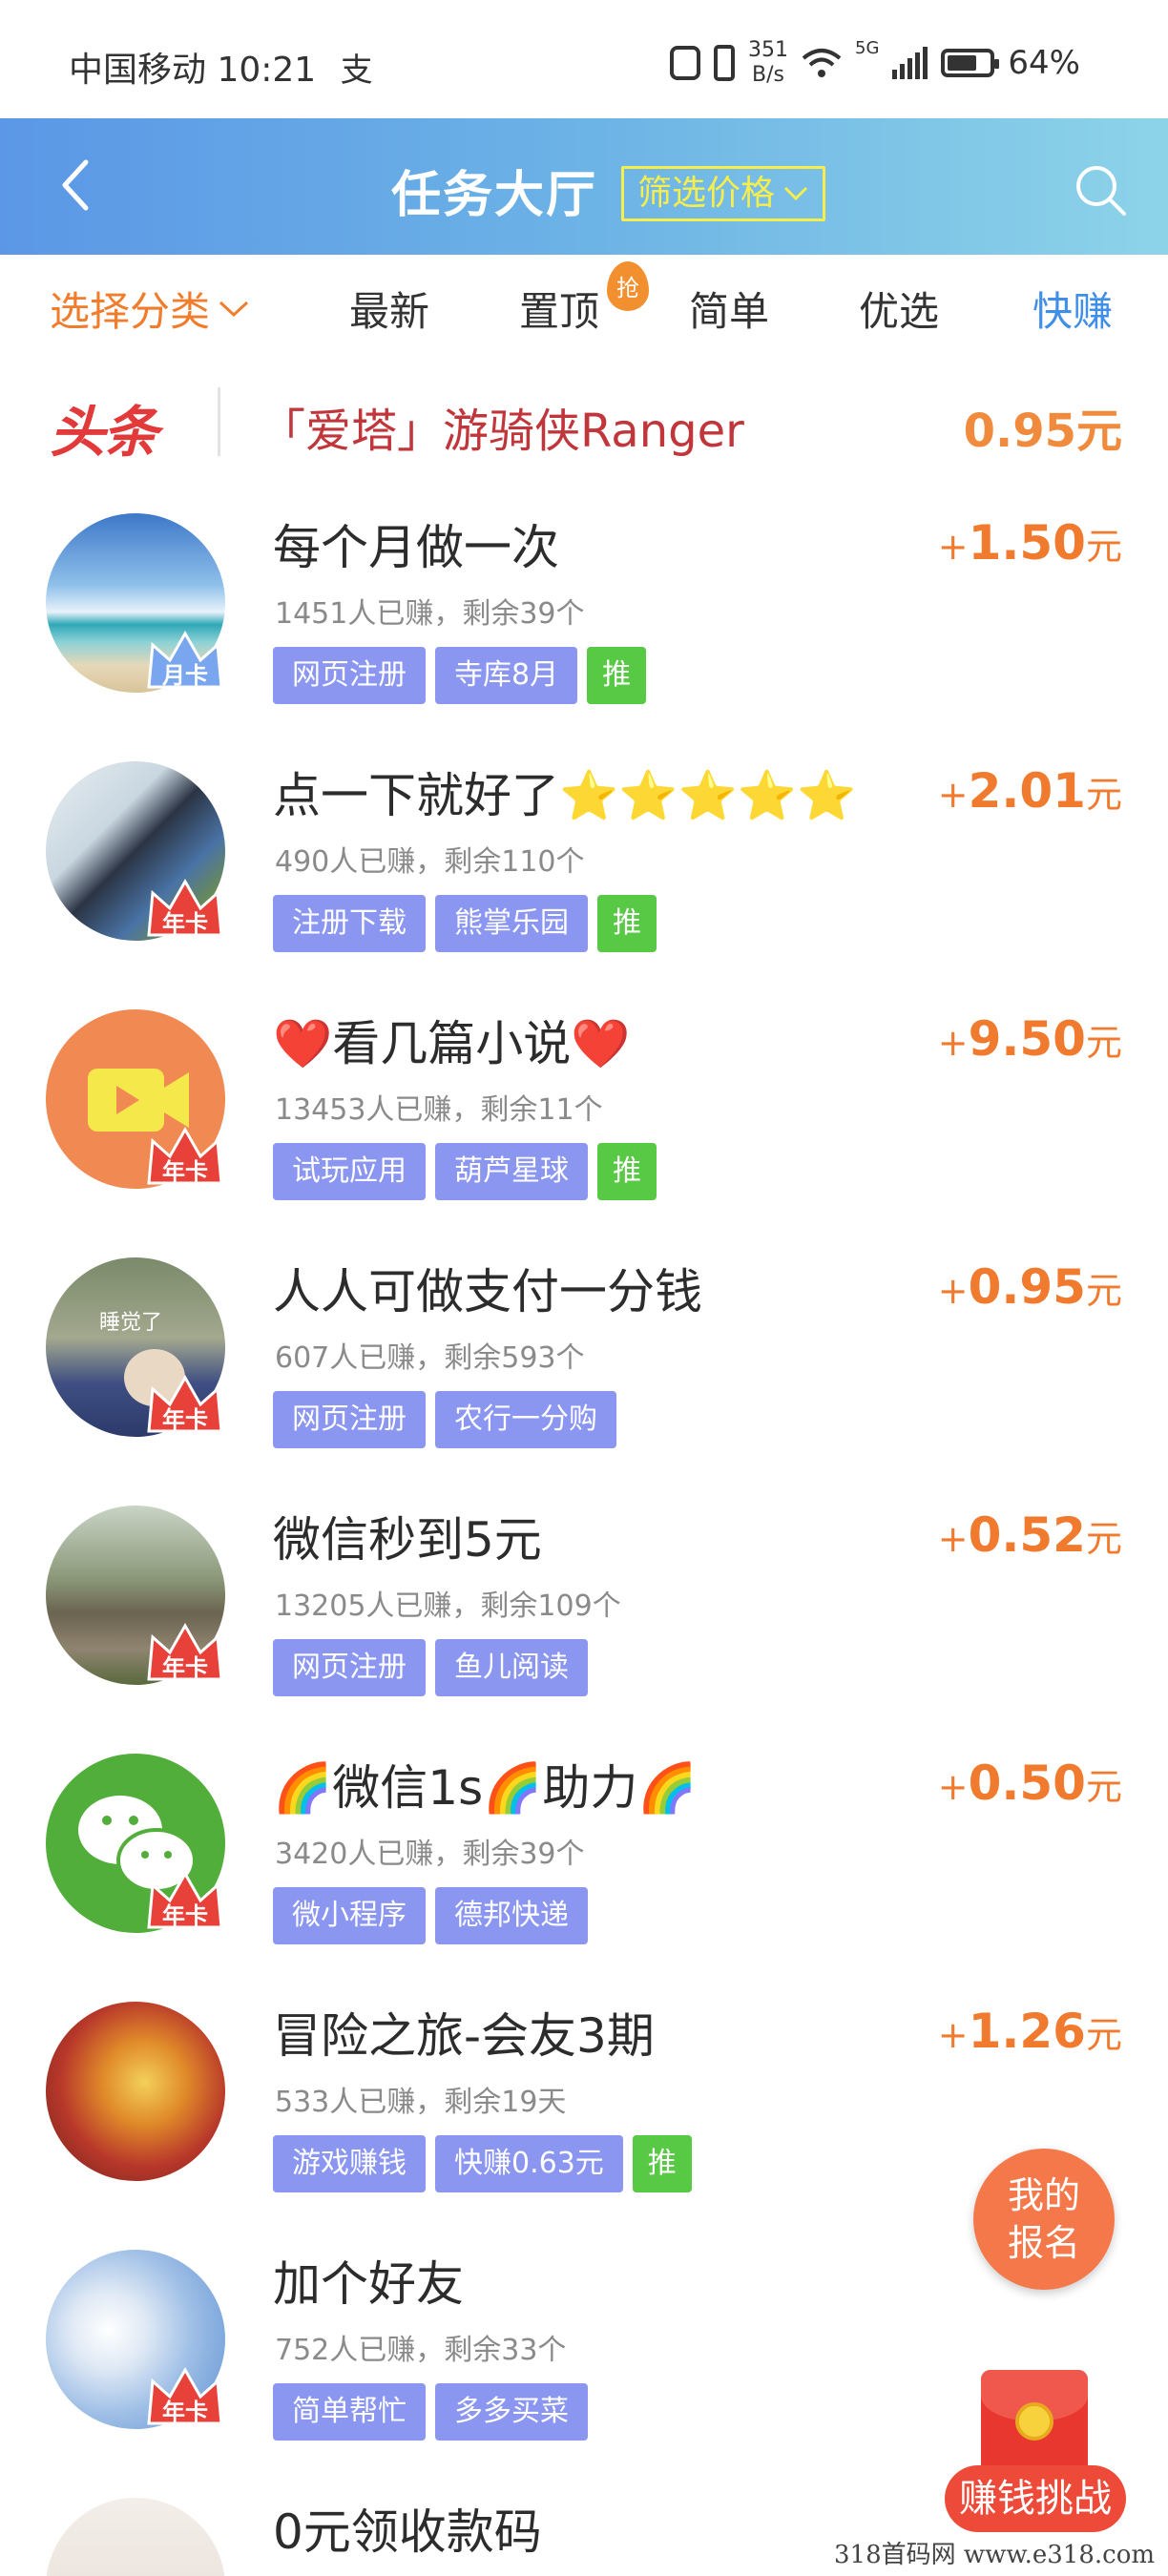 The width and height of the screenshot is (1168, 2576). I want to click on task-tags: 游戏赚钱 快赚0.63元 推, so click(482, 2163).